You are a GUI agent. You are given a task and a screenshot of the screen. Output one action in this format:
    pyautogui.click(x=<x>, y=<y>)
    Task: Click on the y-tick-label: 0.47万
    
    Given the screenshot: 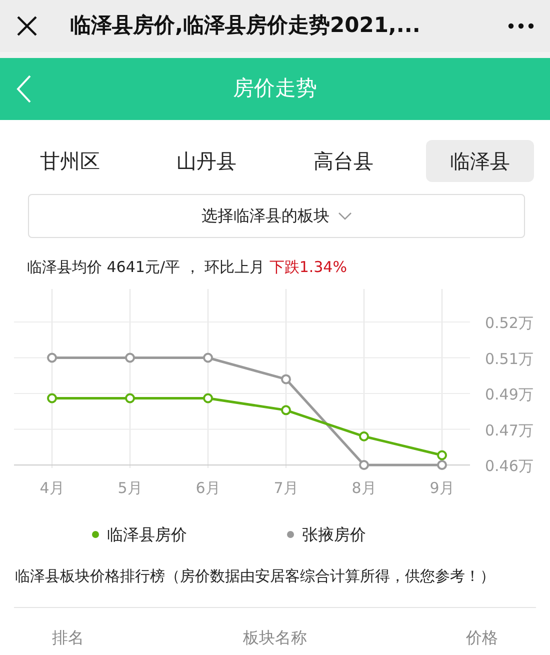 What is the action you would take?
    pyautogui.click(x=509, y=429)
    